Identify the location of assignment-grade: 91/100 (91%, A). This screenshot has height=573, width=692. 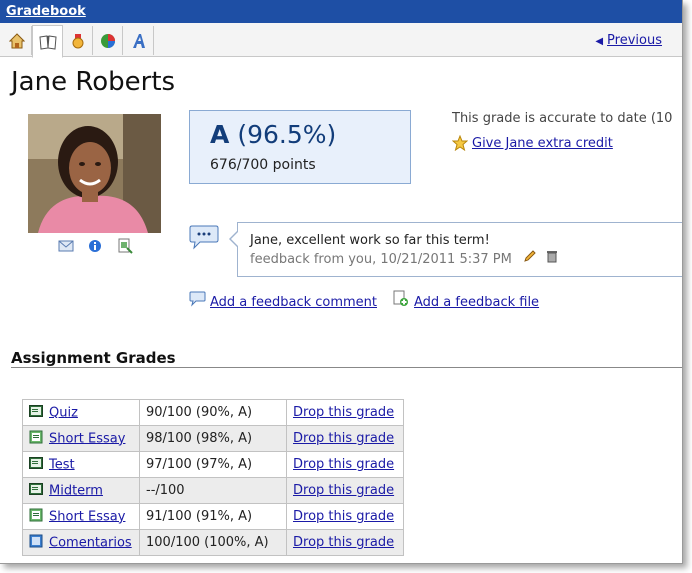
(213, 516).